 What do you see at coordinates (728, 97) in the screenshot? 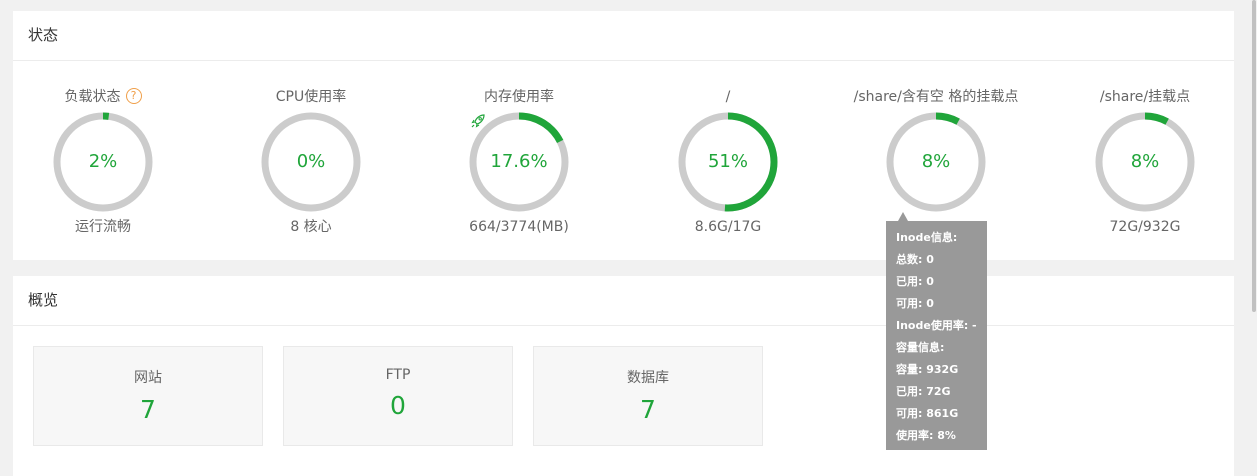
I see `gauge-label: /` at bounding box center [728, 97].